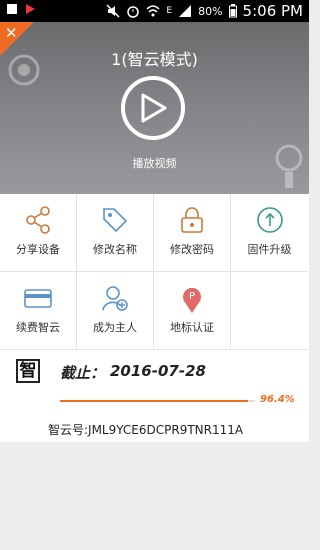  Describe the element at coordinates (11, 33) in the screenshot. I see `close-icon: ✕` at that location.